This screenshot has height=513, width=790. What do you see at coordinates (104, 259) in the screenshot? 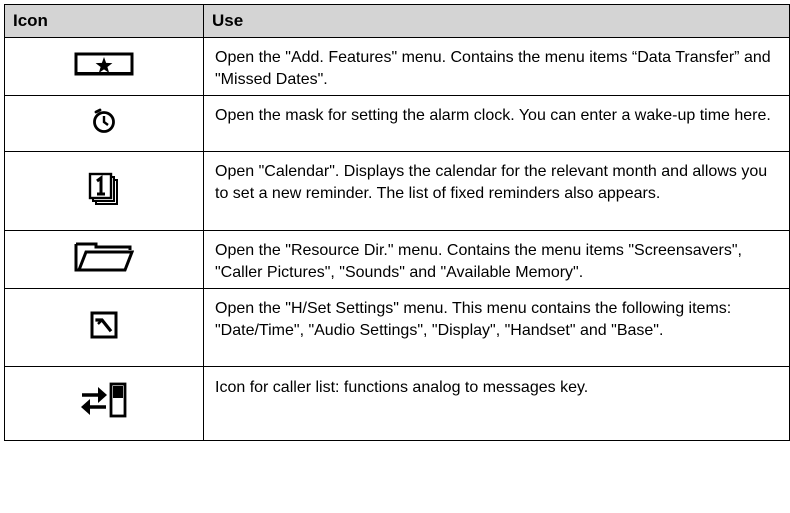
I see `folder-icon` at bounding box center [104, 259].